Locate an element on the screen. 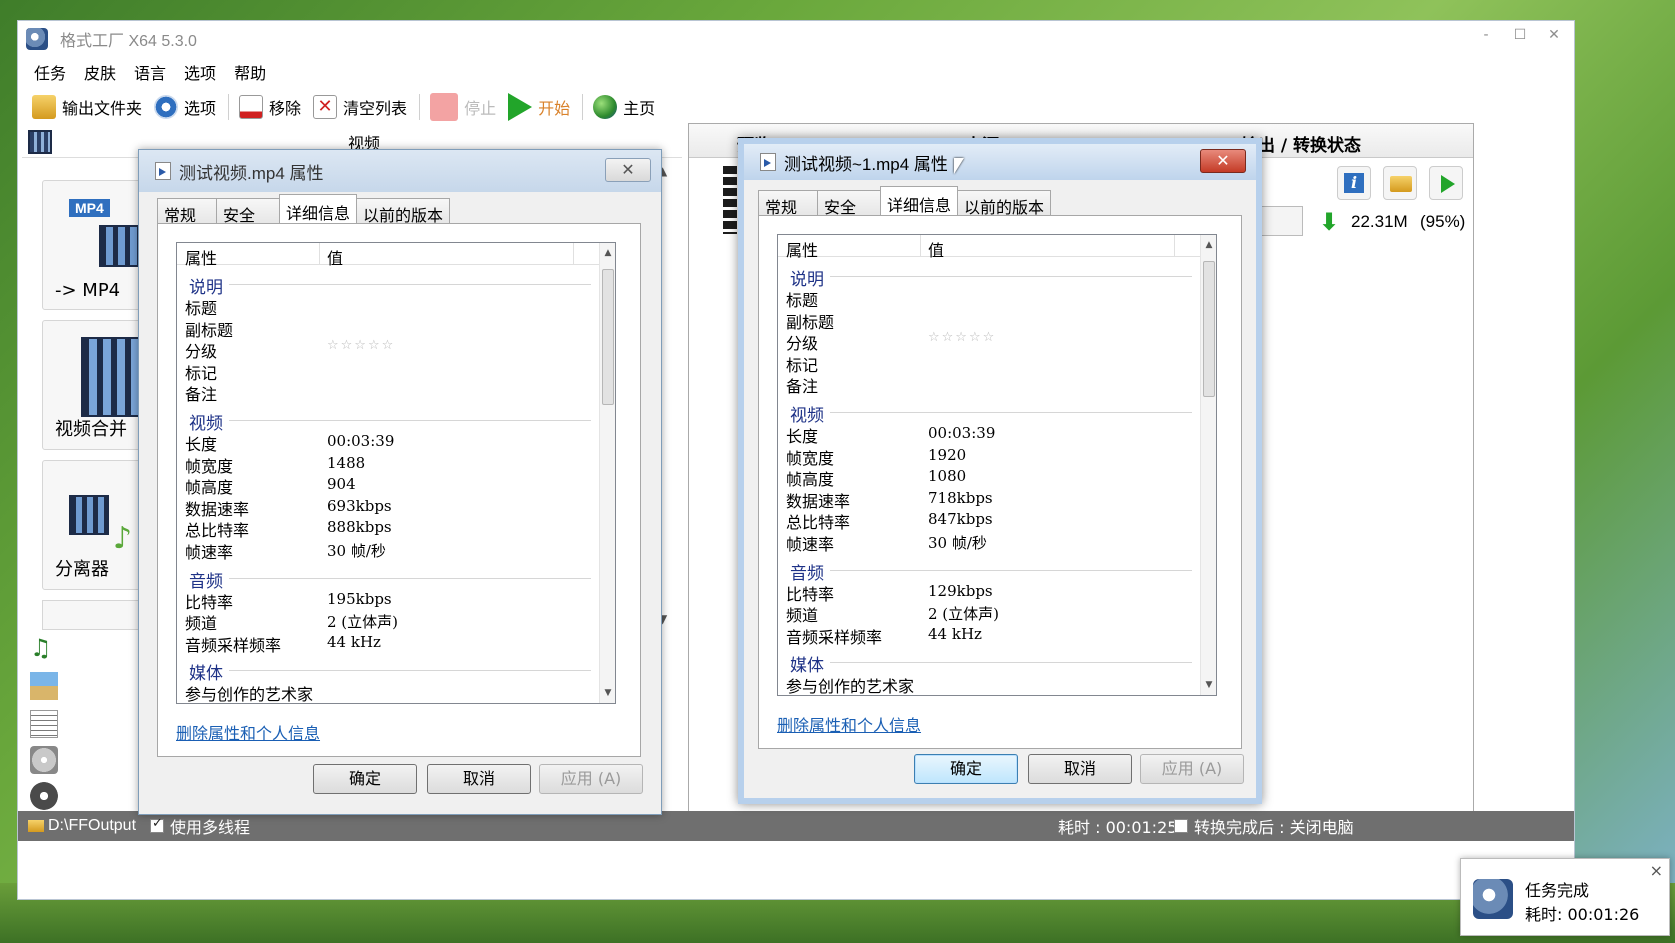 This screenshot has height=943, width=1675. property-row: 总比特率 888kbps is located at coordinates (388, 528).